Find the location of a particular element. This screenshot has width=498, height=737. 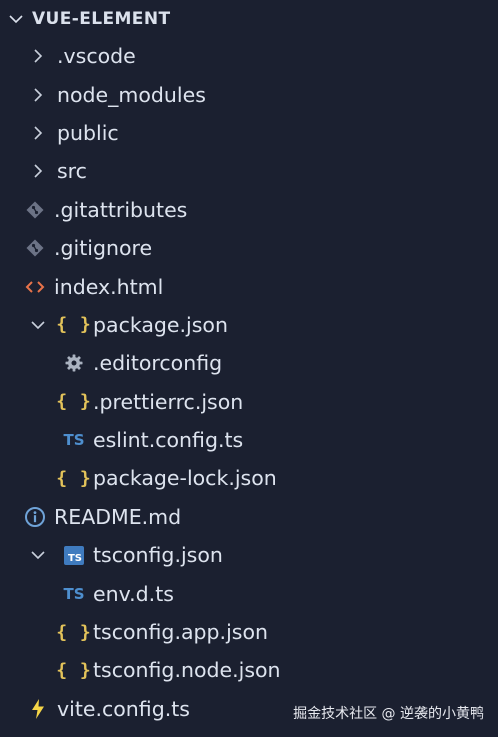

explorer-root-header: VUE-ELEMENT is located at coordinates (249, 18).